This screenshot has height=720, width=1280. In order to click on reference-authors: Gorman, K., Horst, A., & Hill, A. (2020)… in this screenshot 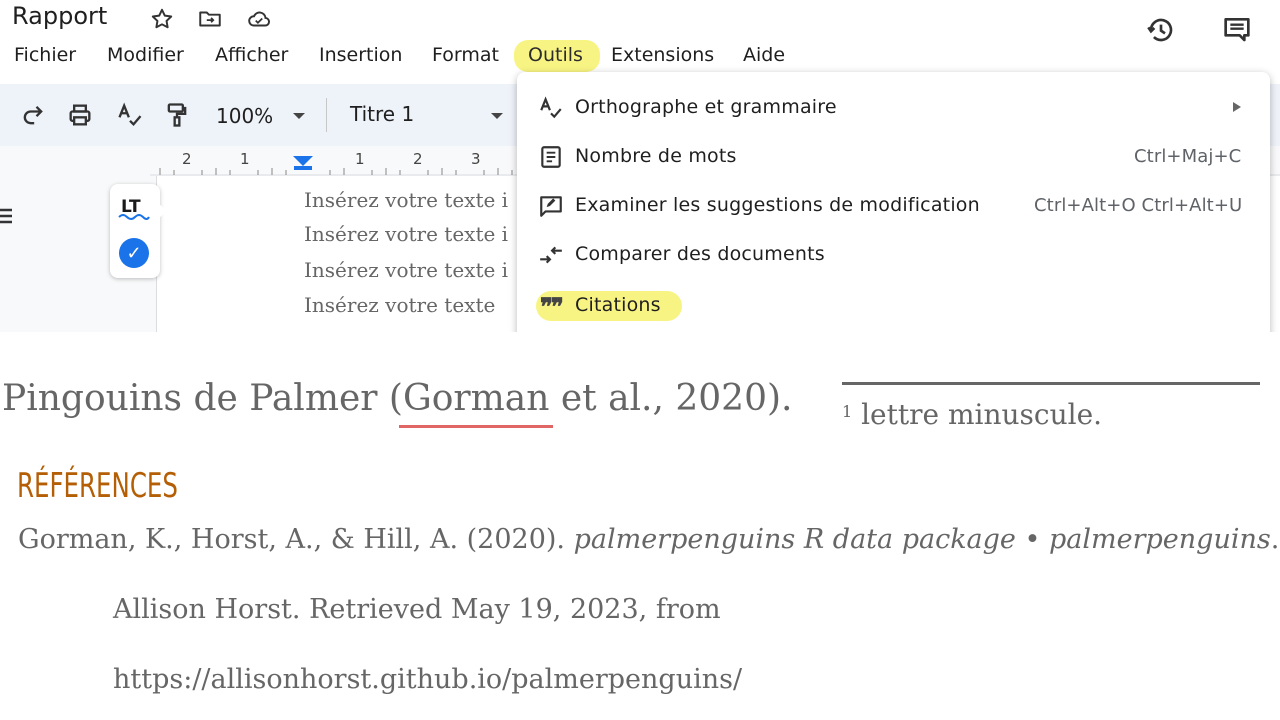, I will do `click(296, 539)`.